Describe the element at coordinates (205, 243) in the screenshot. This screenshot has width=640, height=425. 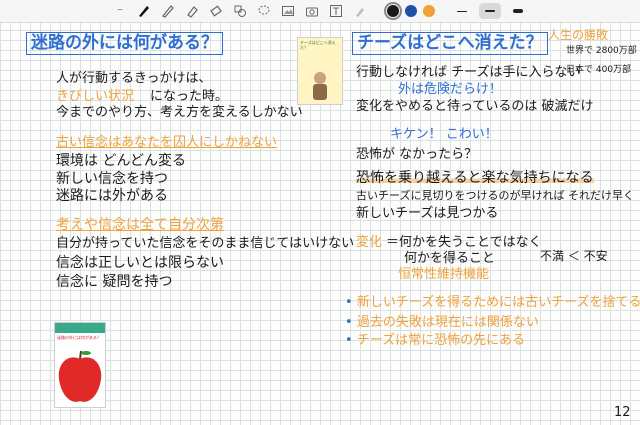
I see `left-line: 自分が持っていた信念をそのまま信じてはいけない` at that location.